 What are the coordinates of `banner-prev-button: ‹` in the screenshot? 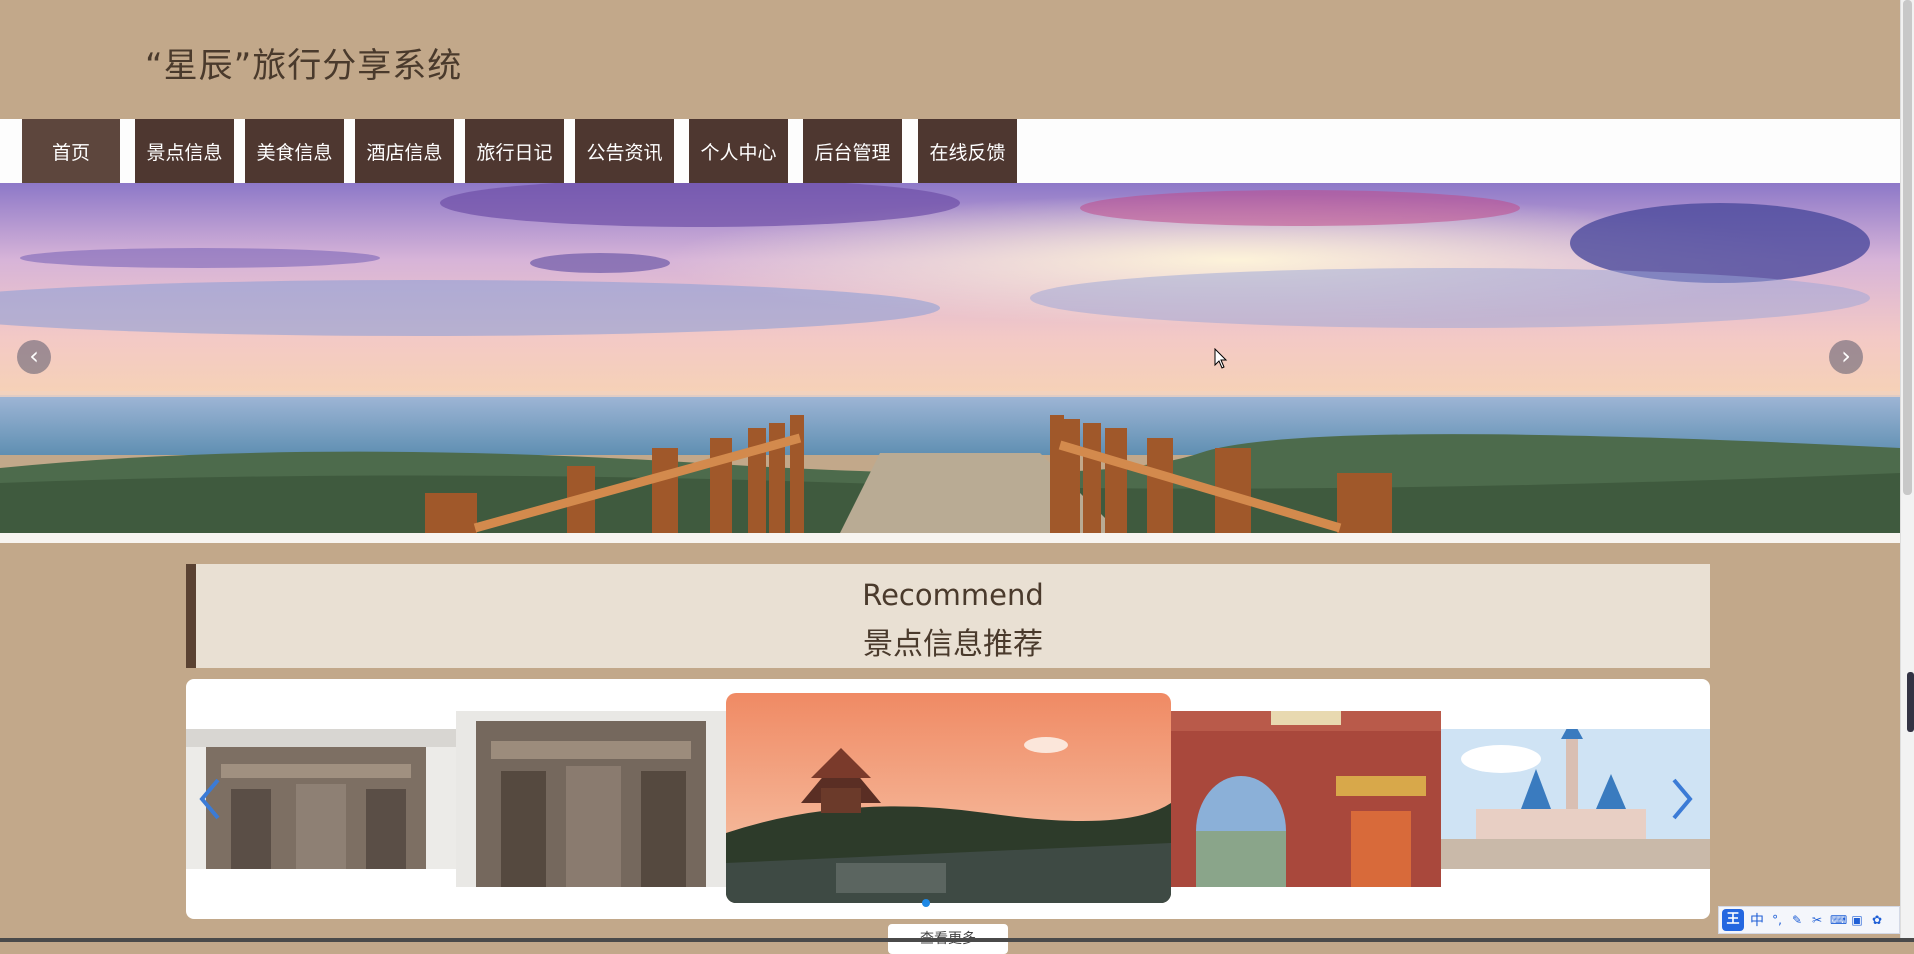 It's located at (34, 357).